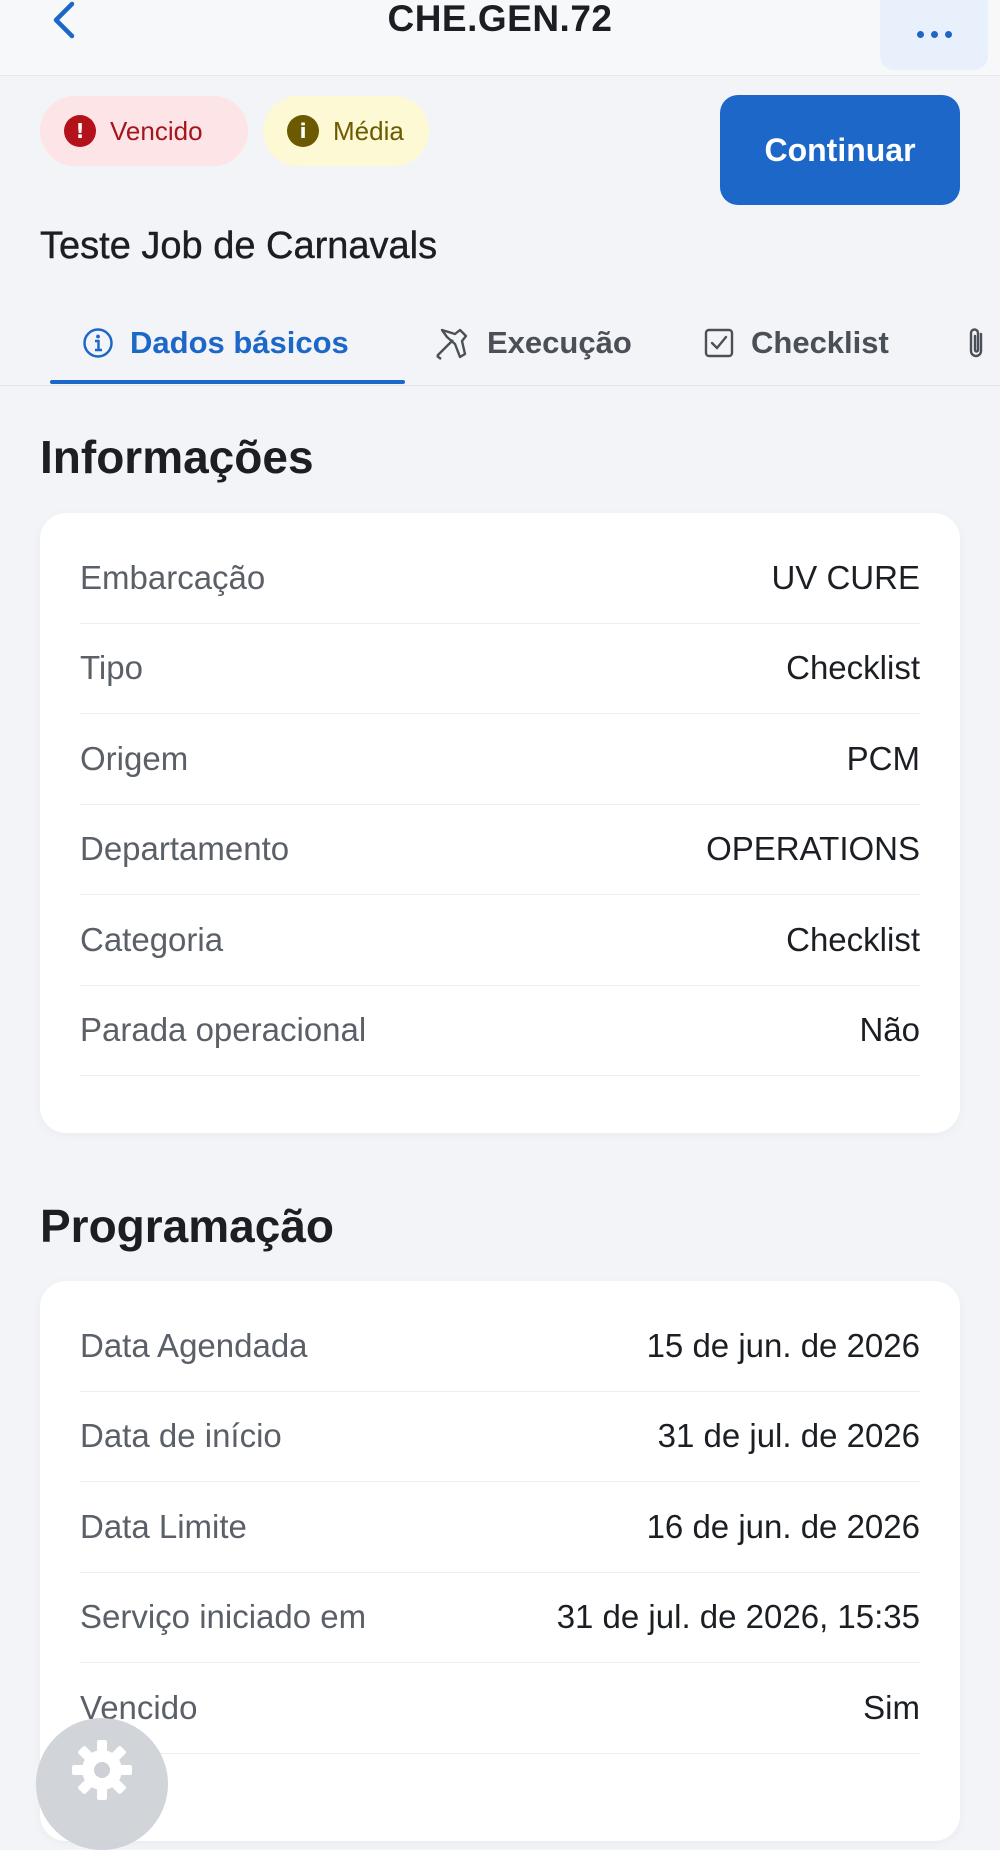 Image resolution: width=1000 pixels, height=1850 pixels. Describe the element at coordinates (156, 130) in the screenshot. I see `overdue-badge-label: Vencido` at that location.